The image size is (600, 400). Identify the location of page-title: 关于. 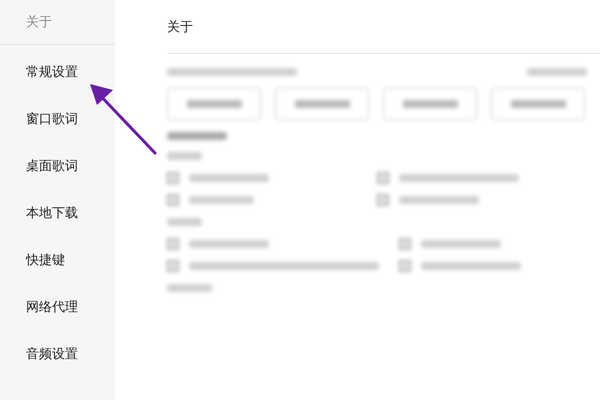
(383, 27).